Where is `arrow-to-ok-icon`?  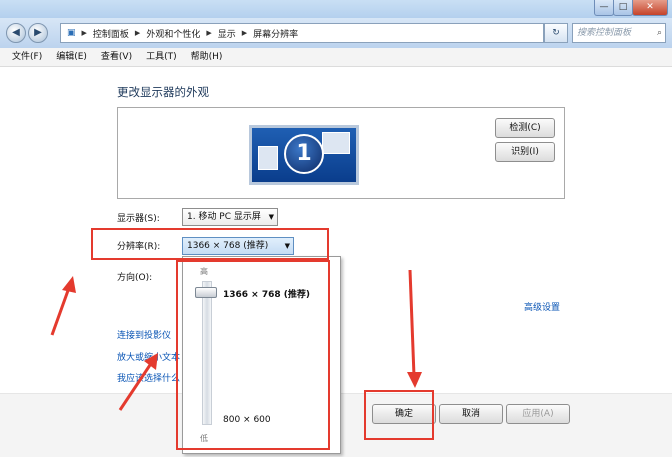 arrow-to-ok-icon is located at coordinates (414, 328).